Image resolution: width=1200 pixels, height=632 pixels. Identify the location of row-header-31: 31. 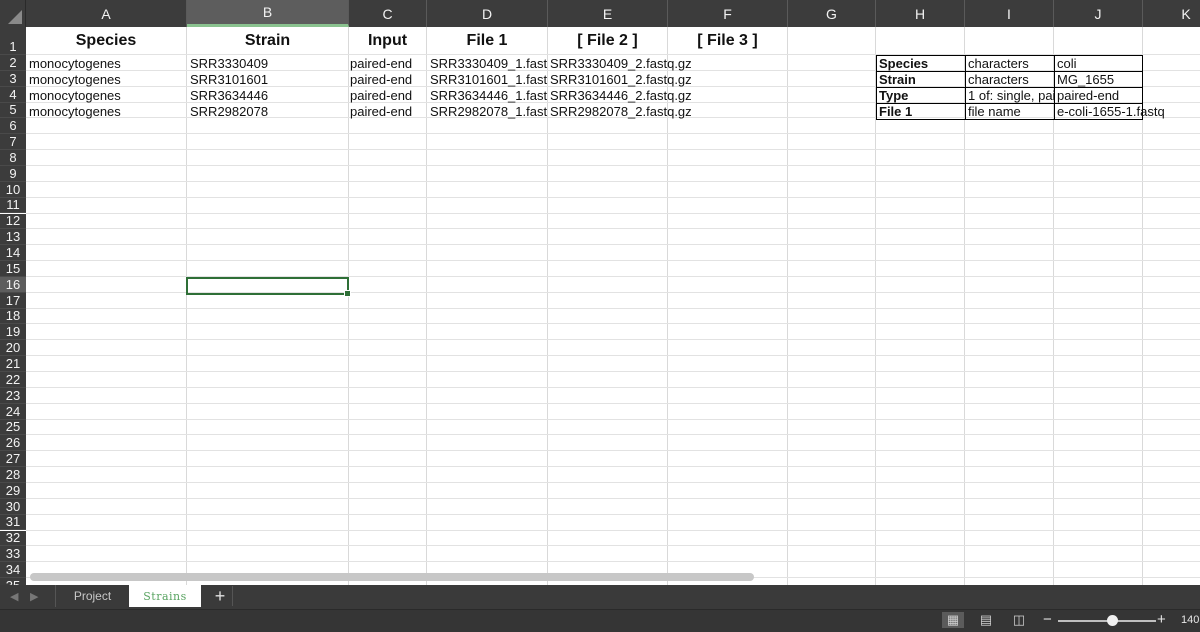
(13, 522).